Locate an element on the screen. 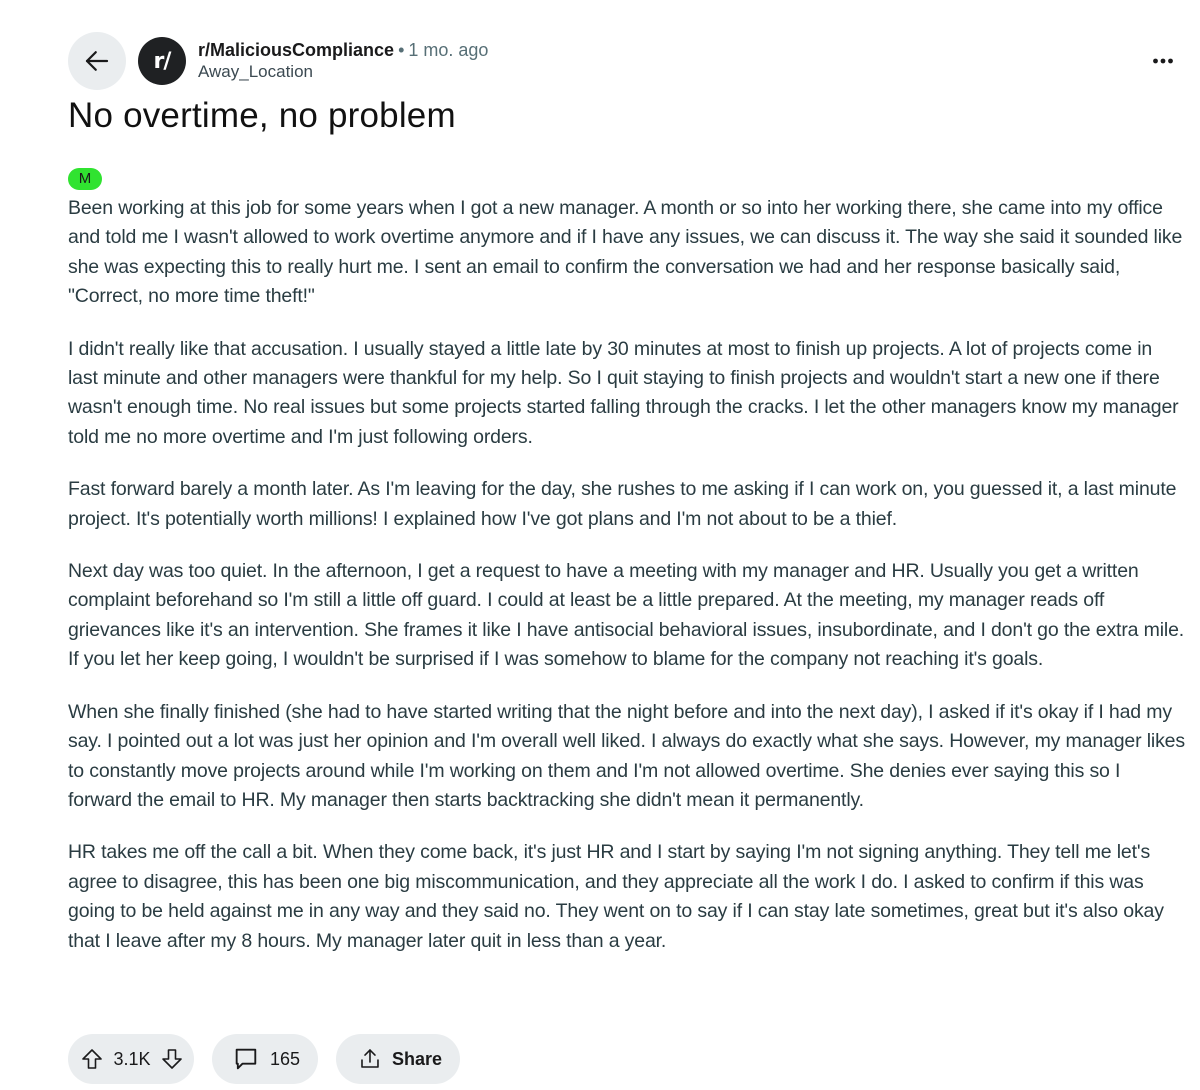 This screenshot has width=1200, height=1090. vote-count: 3.1K is located at coordinates (132, 1058).